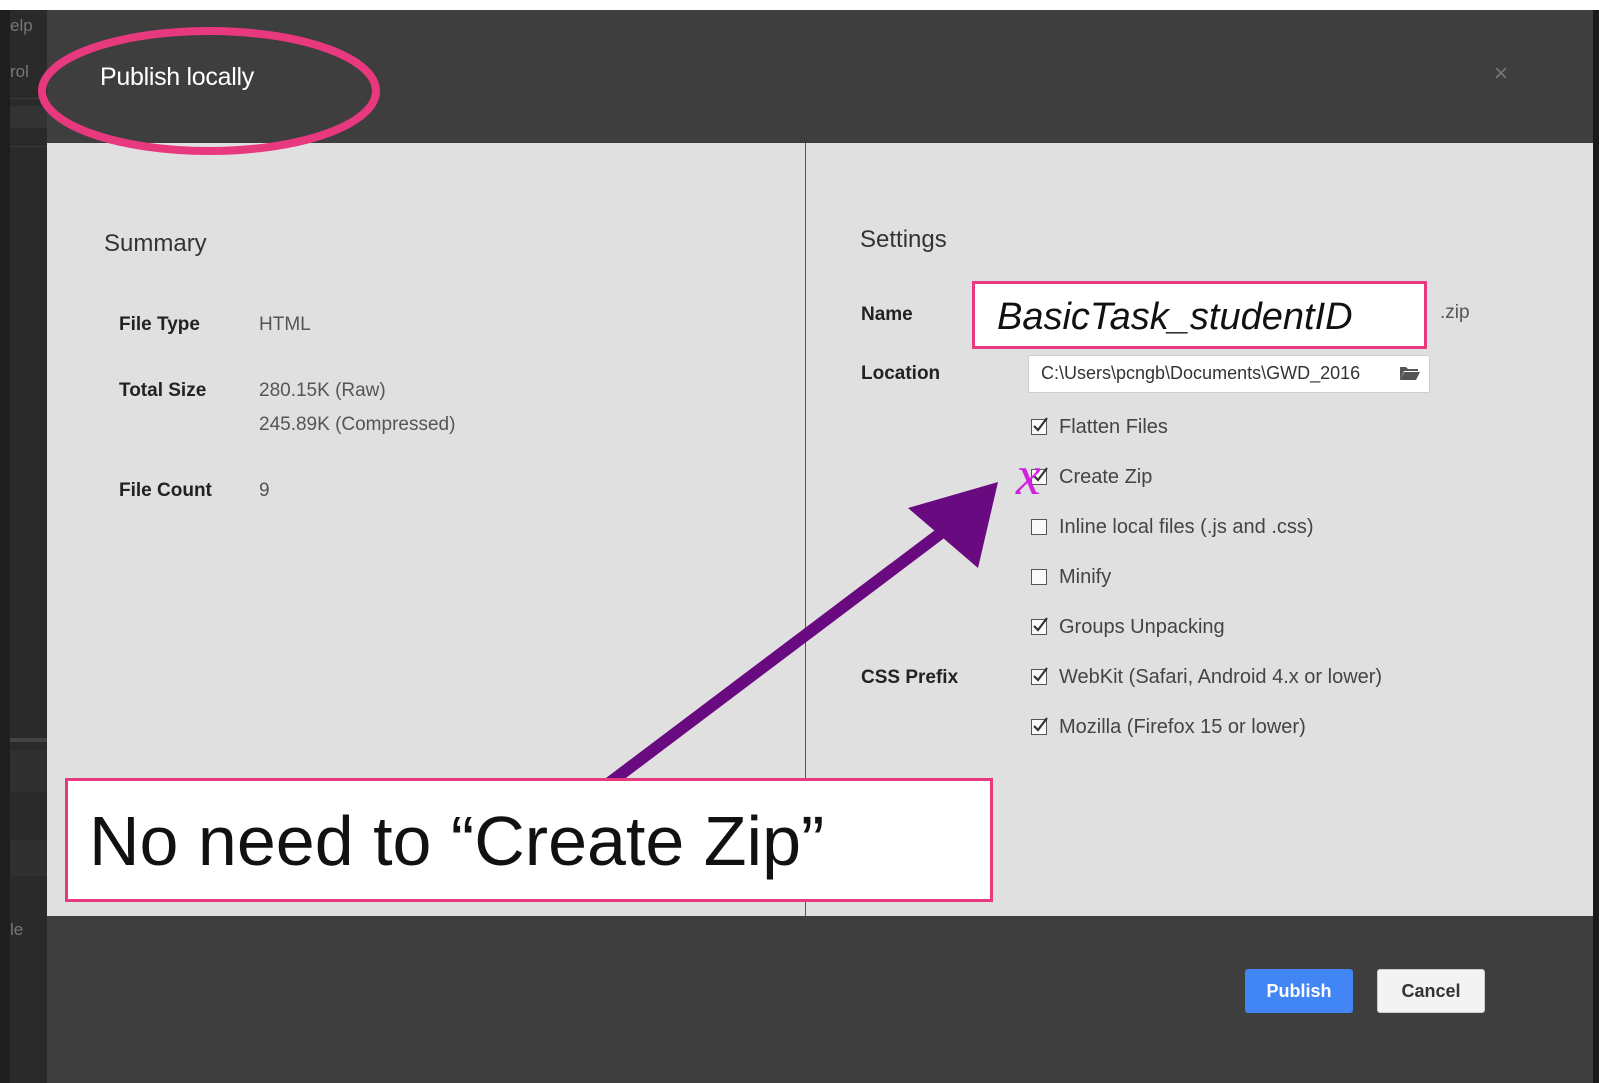 The width and height of the screenshot is (1599, 1083). Describe the element at coordinates (457, 841) in the screenshot. I see `annotation-note: No need to “Create Zip”` at that location.